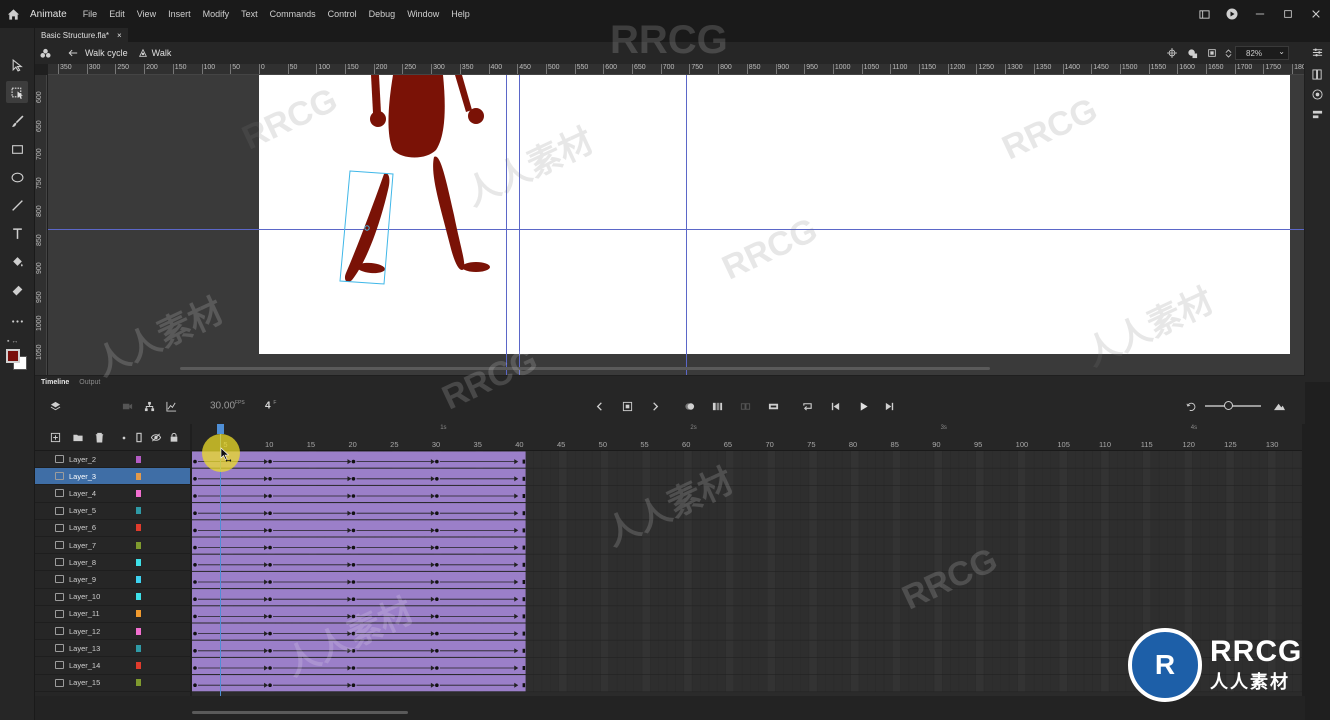  I want to click on delete-layer-icon, so click(99, 437).